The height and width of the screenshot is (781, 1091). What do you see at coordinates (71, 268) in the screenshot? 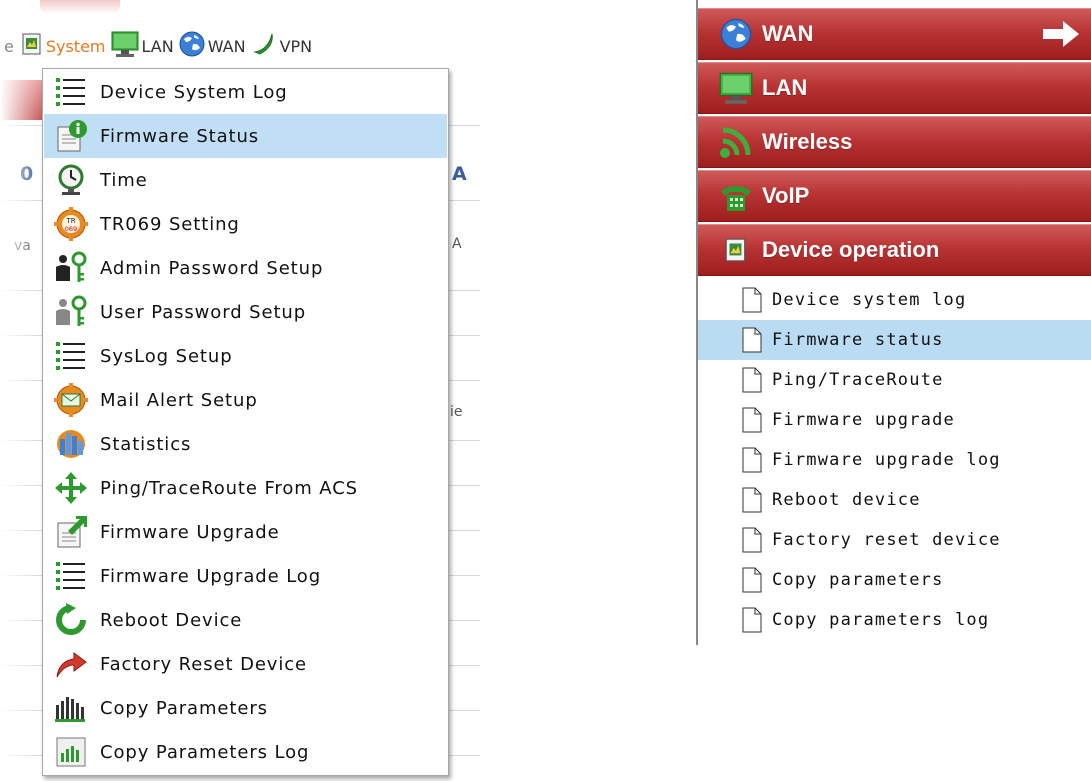
I see `admin-key-icon` at bounding box center [71, 268].